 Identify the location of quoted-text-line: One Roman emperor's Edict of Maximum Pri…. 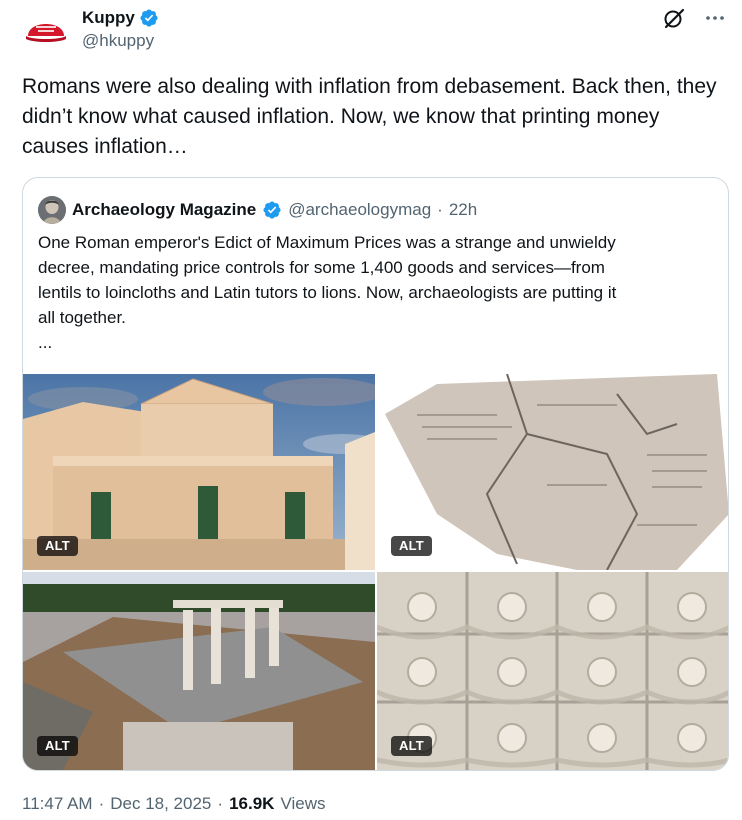
(327, 242).